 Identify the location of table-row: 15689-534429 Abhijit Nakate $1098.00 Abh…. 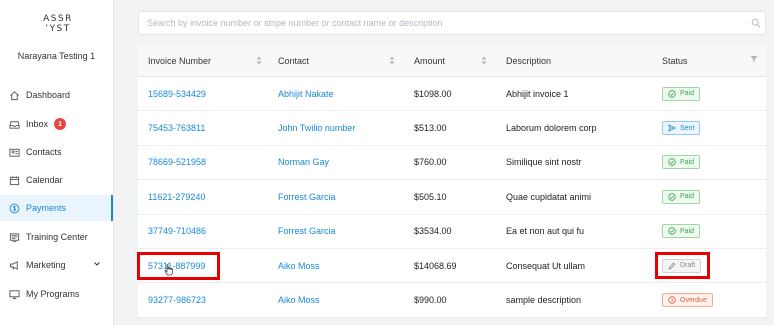
(452, 94).